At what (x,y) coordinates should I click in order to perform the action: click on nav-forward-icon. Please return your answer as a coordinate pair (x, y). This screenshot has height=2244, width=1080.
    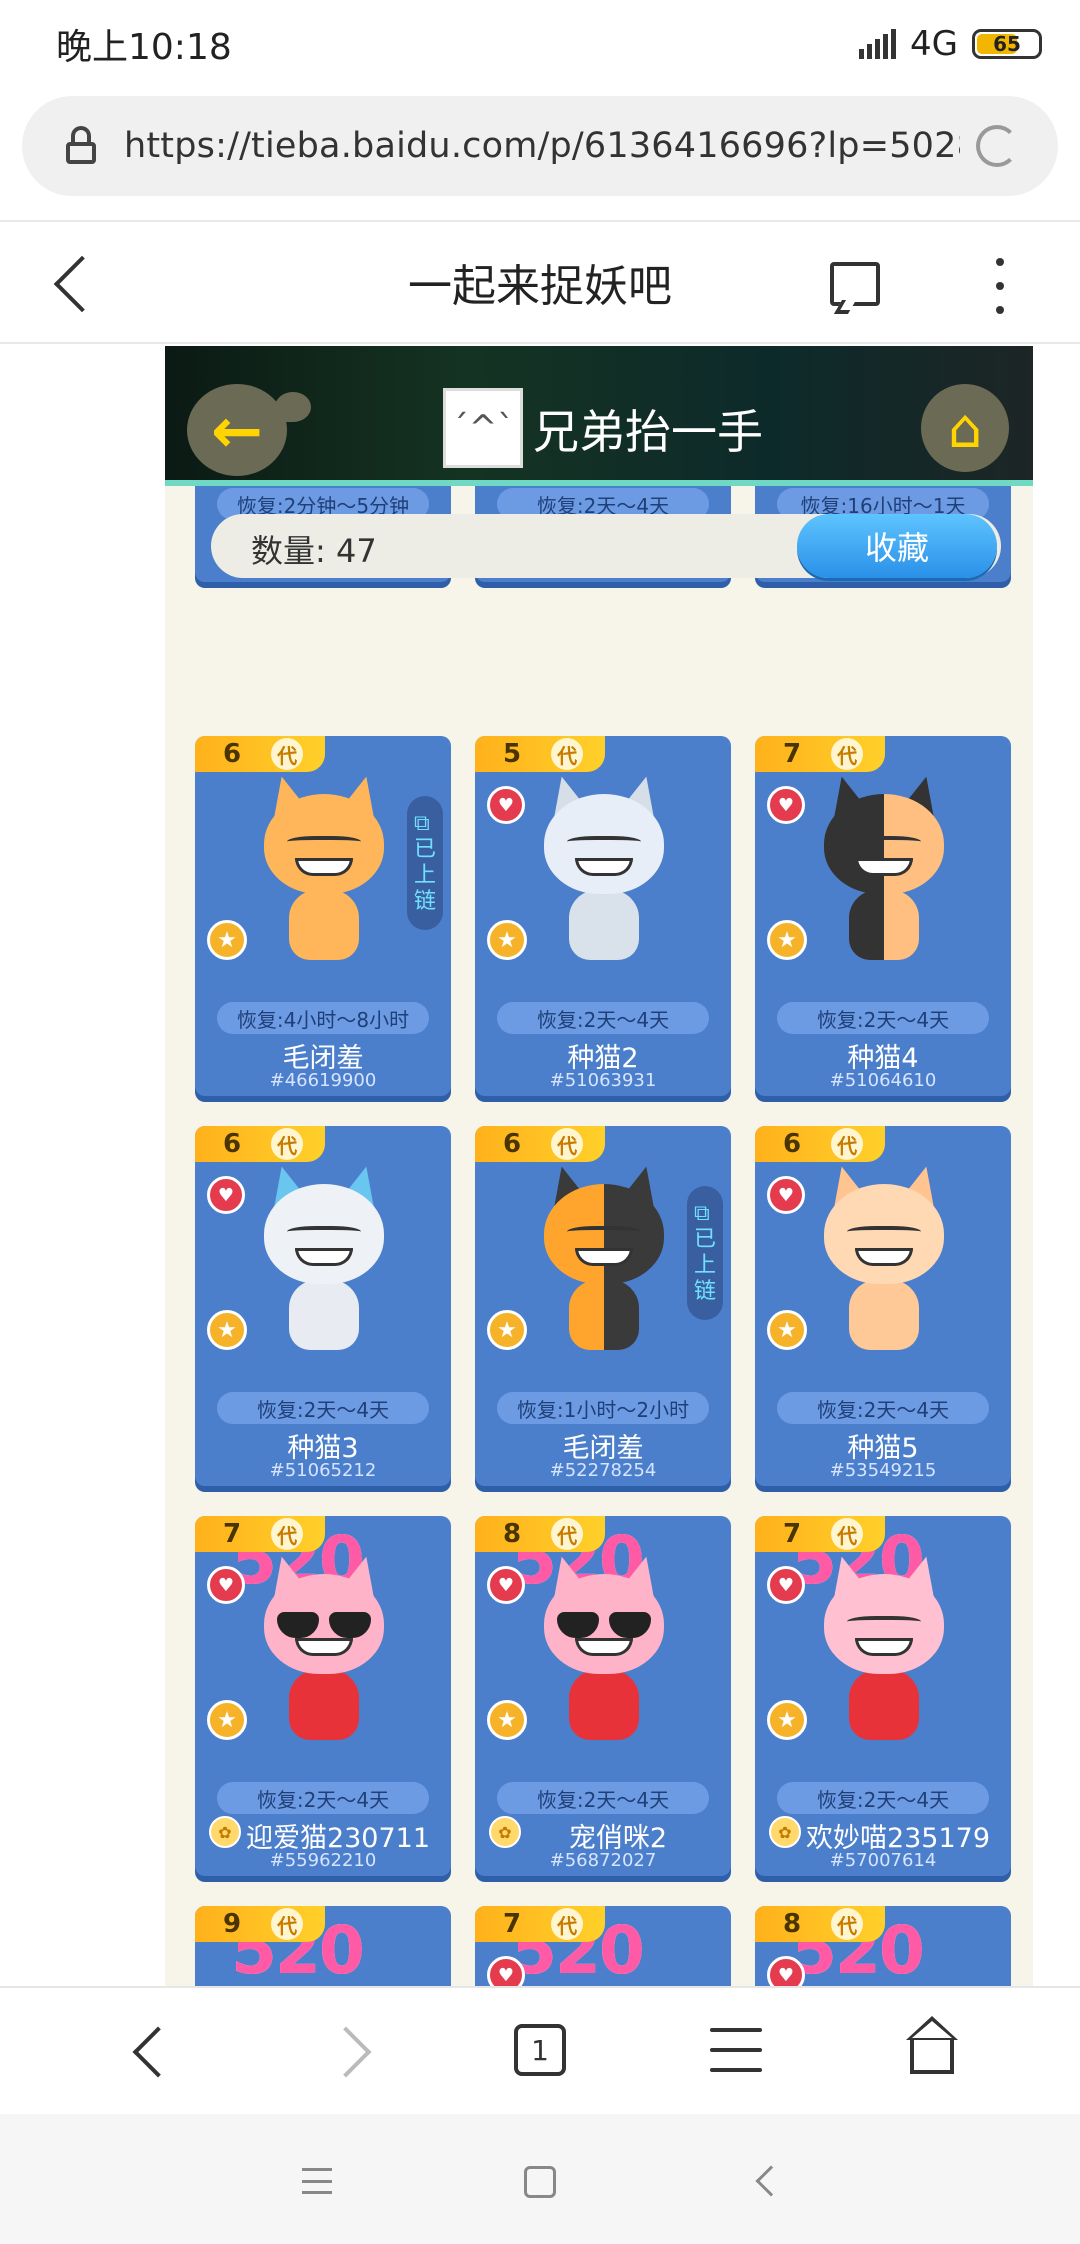
    Looking at the image, I should click on (346, 2052).